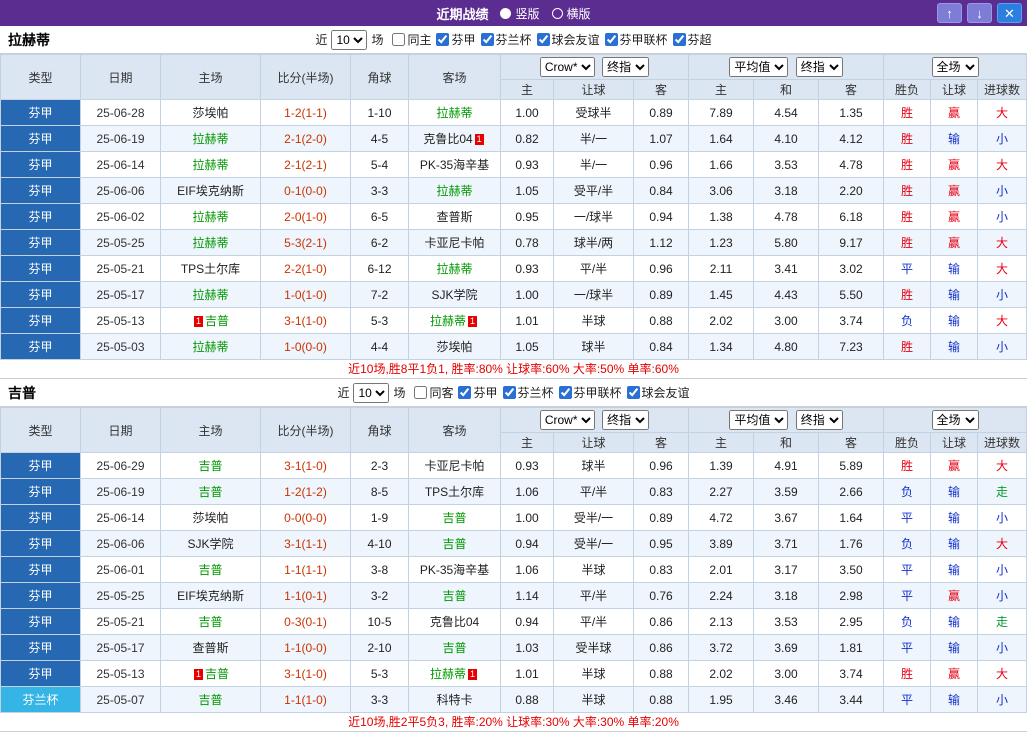  I want to click on corner-cell: 3-8, so click(379, 569).